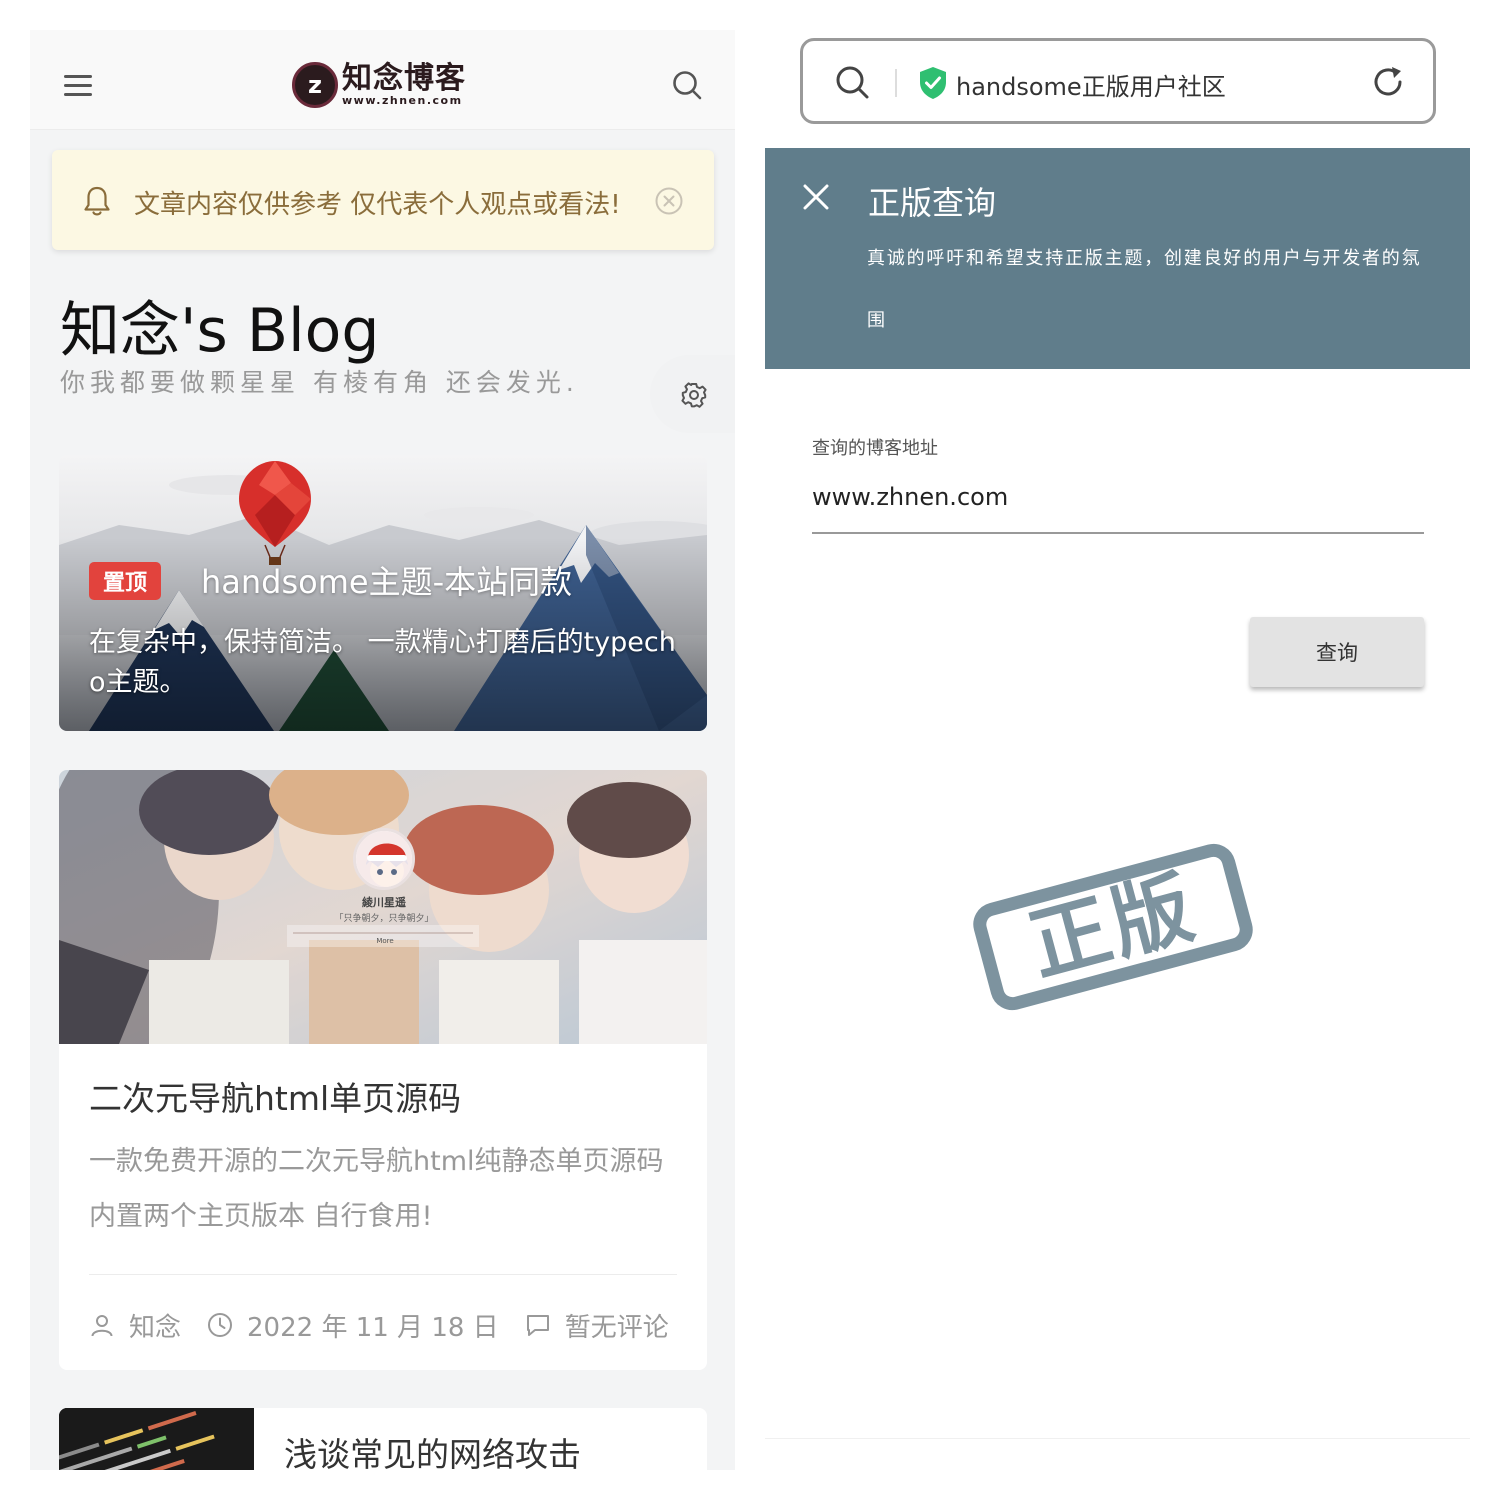 This screenshot has height=1500, width=1500. What do you see at coordinates (1091, 84) in the screenshot?
I see `page-url: handsome正版用户社区` at bounding box center [1091, 84].